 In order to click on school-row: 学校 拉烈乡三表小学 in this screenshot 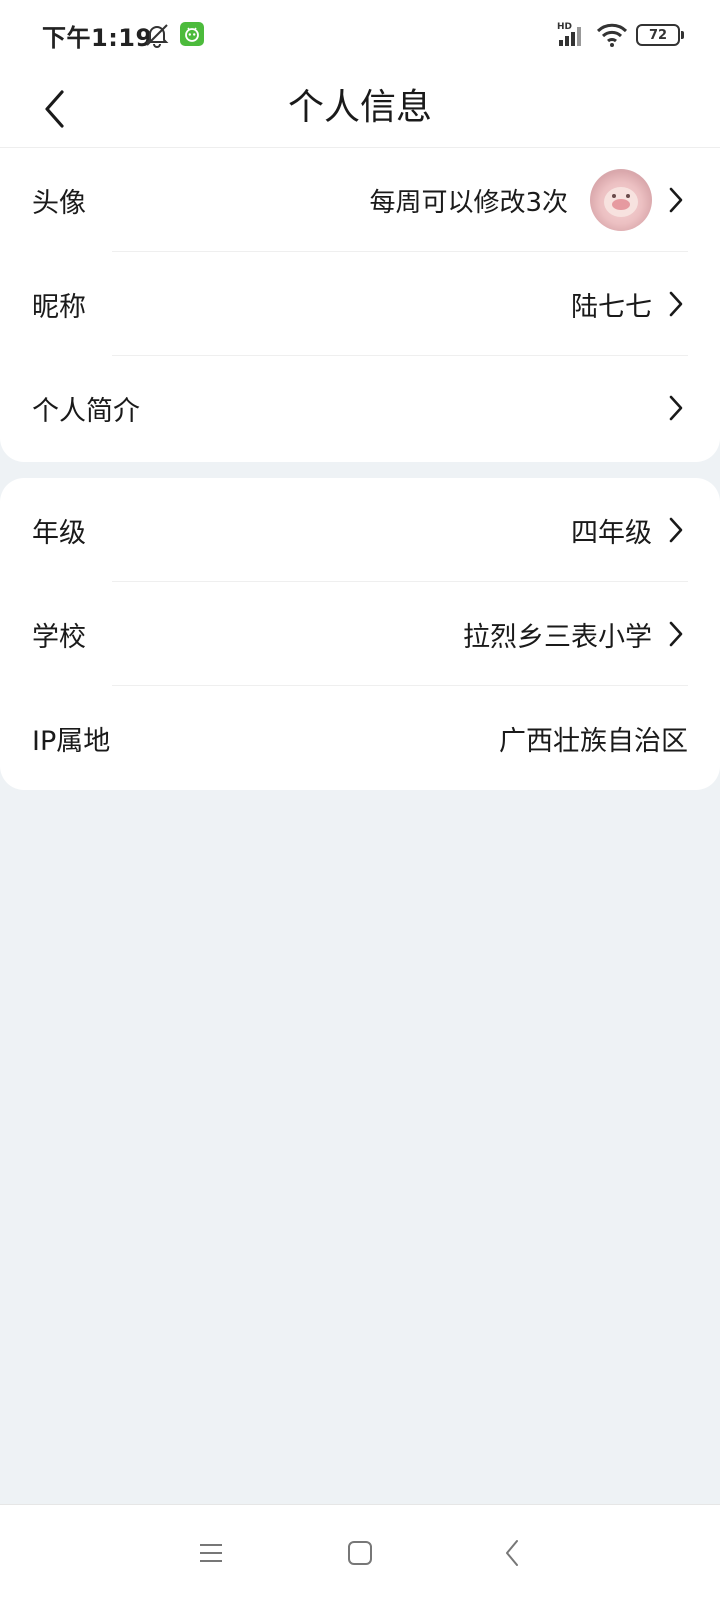, I will do `click(360, 634)`.